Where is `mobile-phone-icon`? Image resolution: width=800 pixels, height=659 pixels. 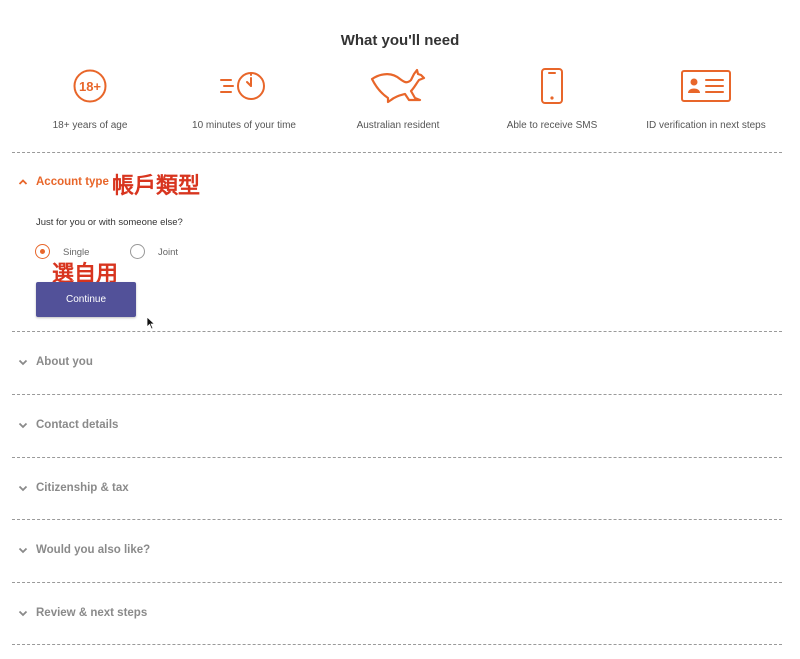
mobile-phone-icon is located at coordinates (552, 86).